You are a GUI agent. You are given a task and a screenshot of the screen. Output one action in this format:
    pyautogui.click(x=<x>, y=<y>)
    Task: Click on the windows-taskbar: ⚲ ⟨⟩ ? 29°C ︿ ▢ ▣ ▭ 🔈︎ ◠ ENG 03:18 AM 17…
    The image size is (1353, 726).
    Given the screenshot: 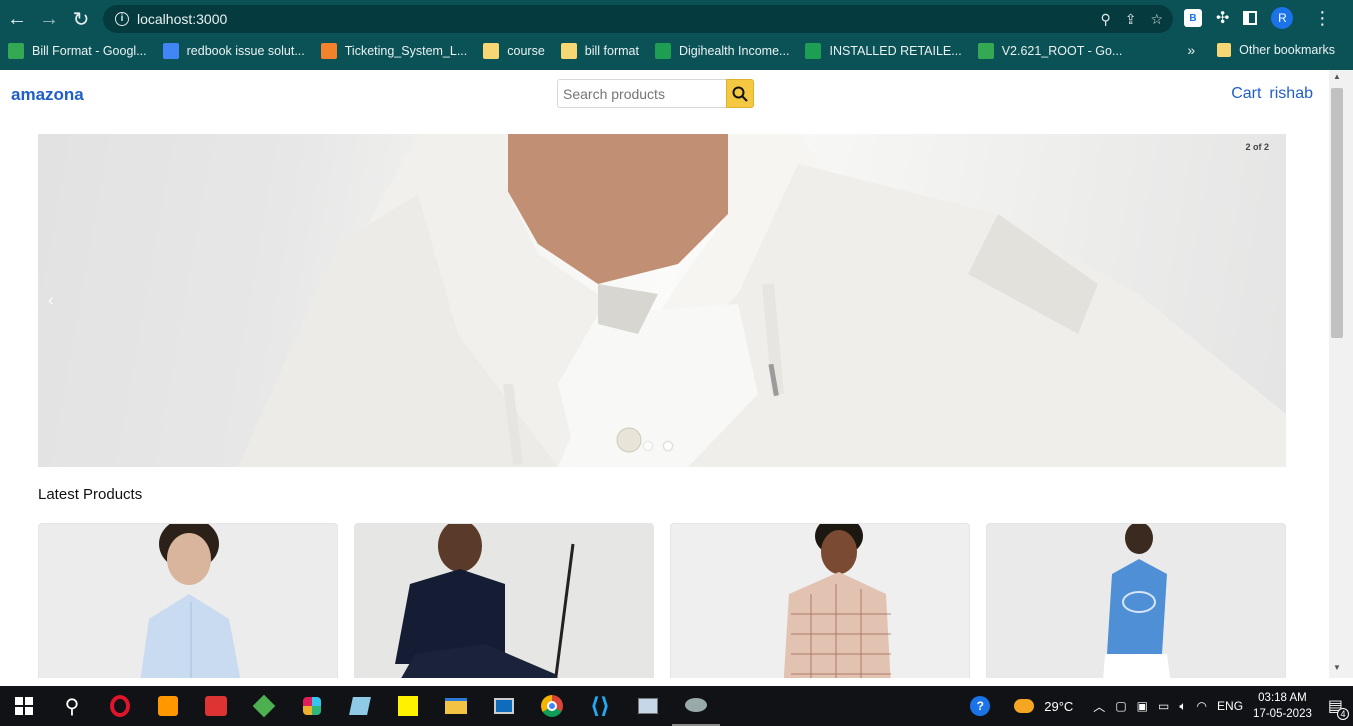 What is the action you would take?
    pyautogui.click(x=676, y=706)
    